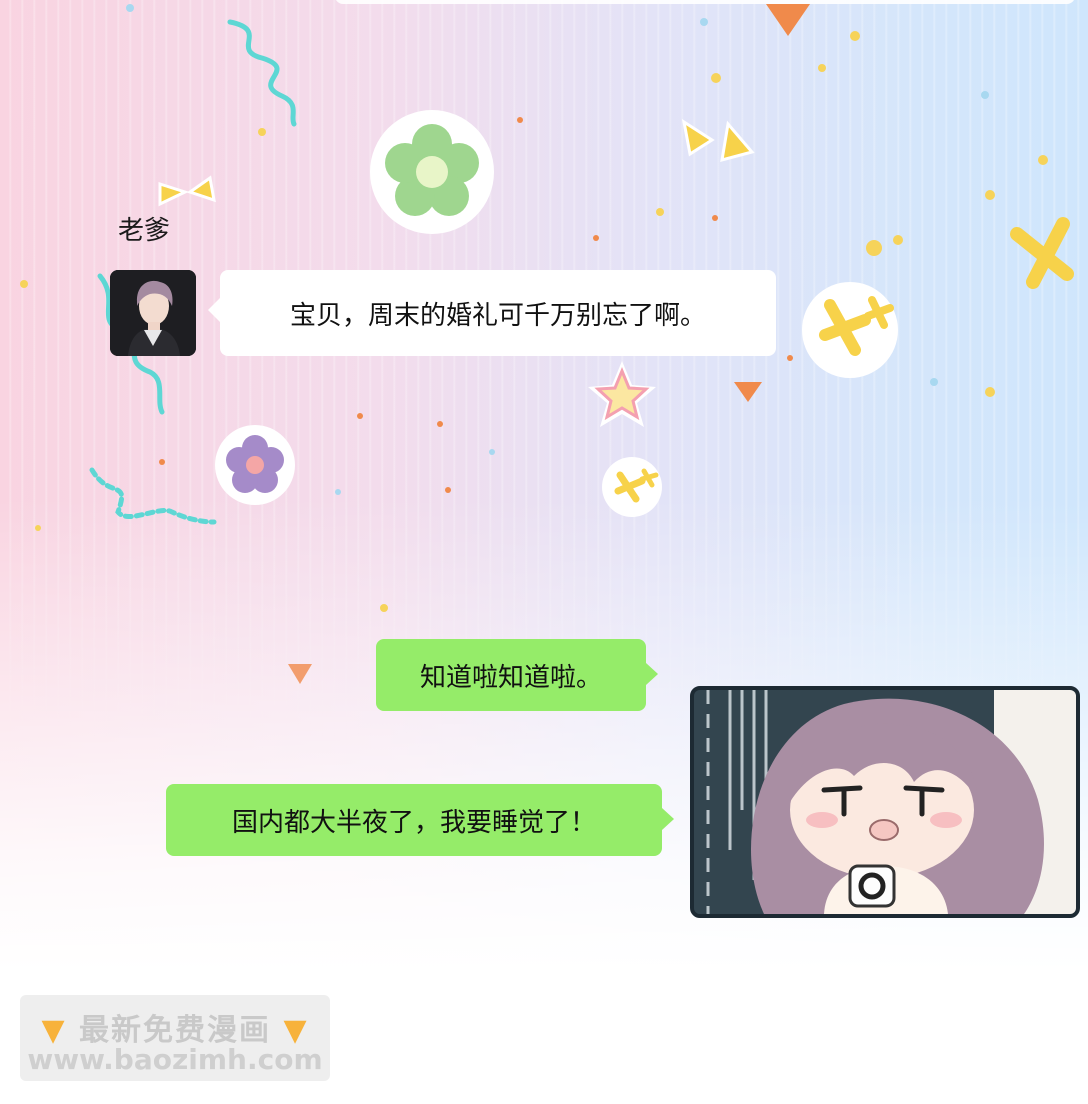  I want to click on sender-name: 老爹, so click(144, 231).